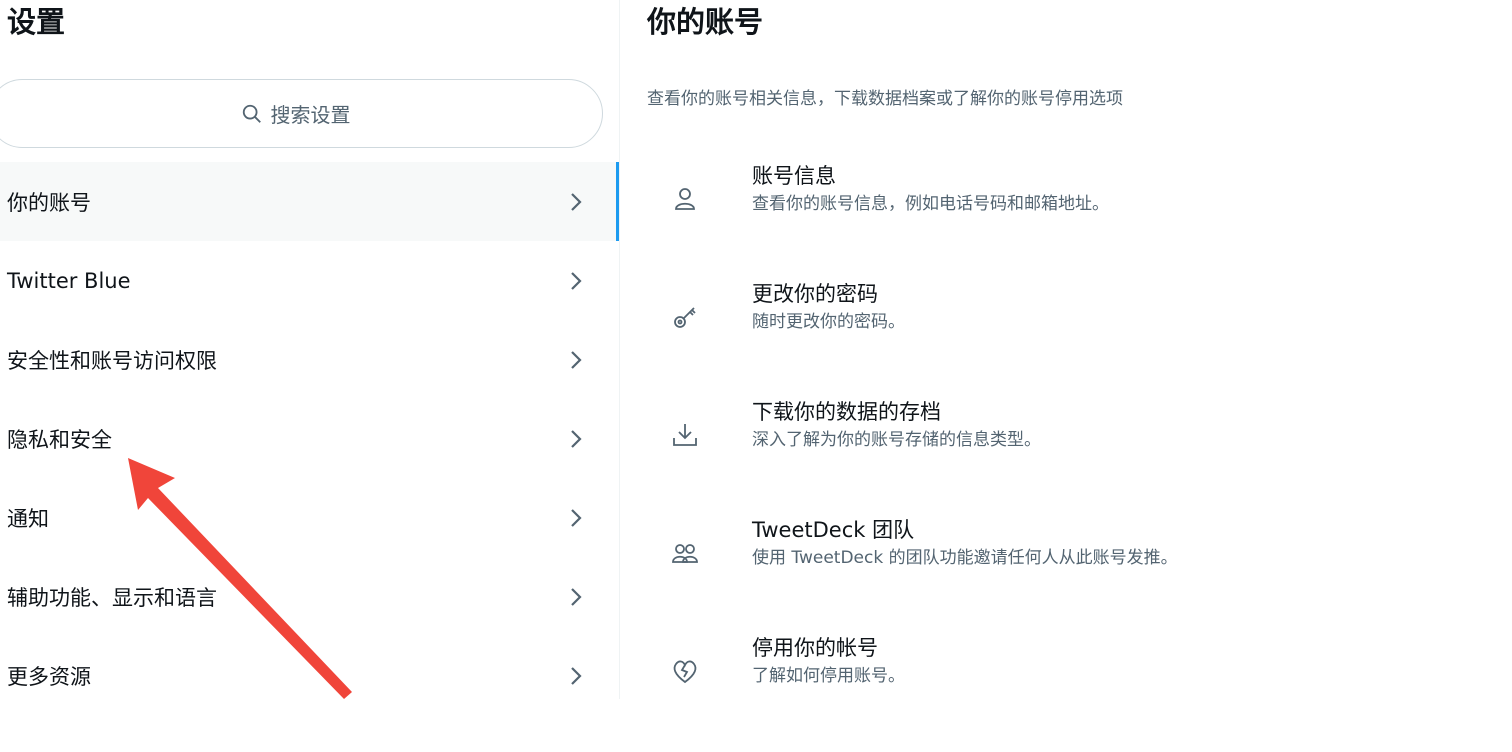 The image size is (1512, 752). I want to click on option-description: 了解如何停用账号。, so click(828, 676).